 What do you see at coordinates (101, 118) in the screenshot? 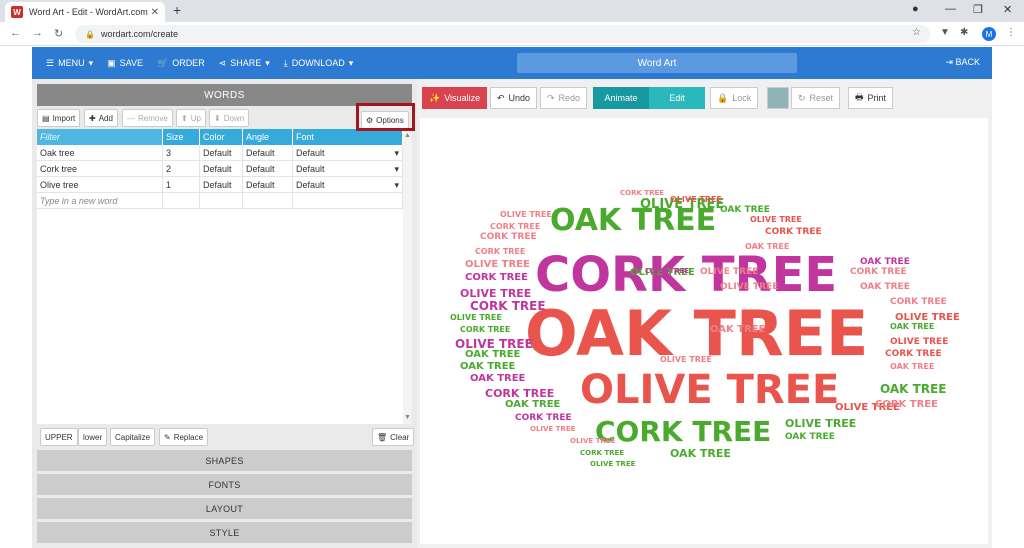
I see `add-button: ✚ Add` at bounding box center [101, 118].